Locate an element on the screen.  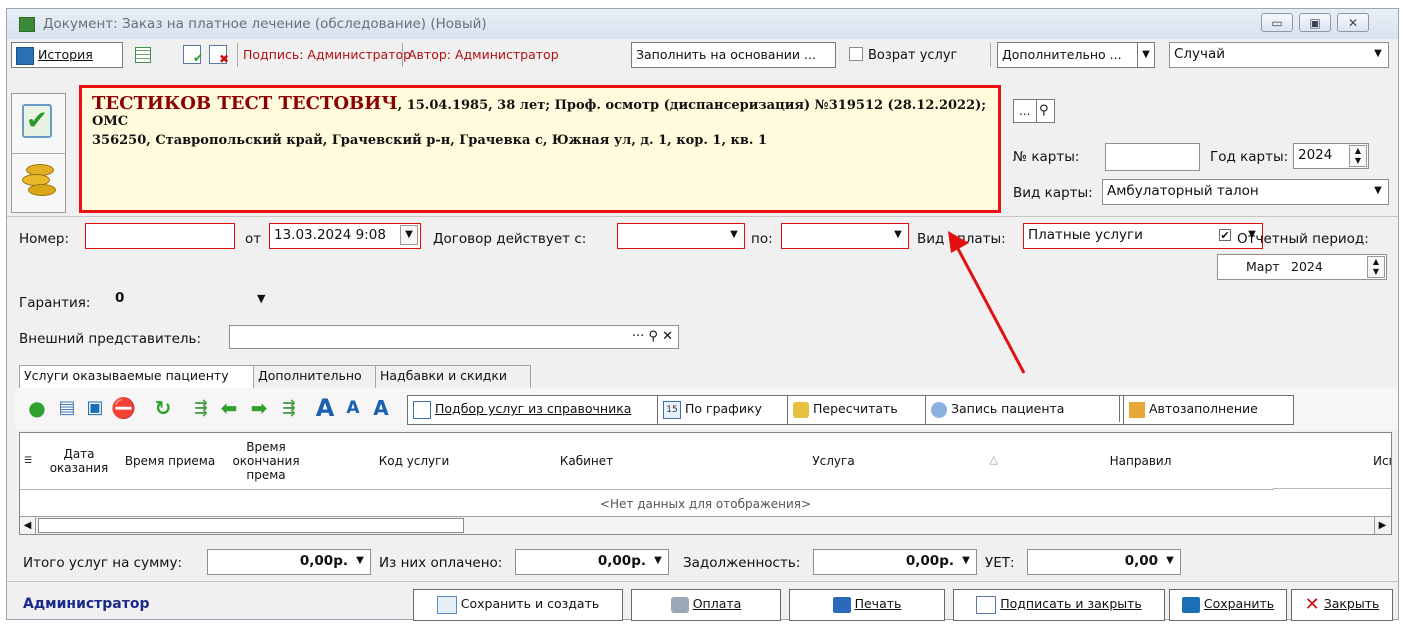
column-chooser-icon: ☰ is located at coordinates (28, 461).